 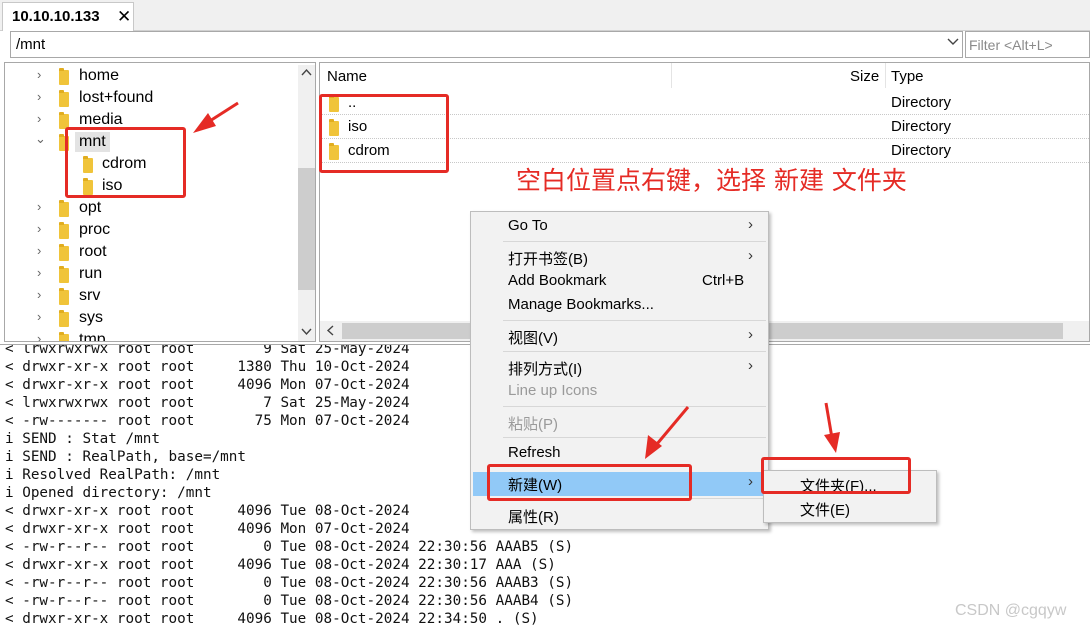 I want to click on menu-item-view: 视图(V) ›, so click(x=620, y=337).